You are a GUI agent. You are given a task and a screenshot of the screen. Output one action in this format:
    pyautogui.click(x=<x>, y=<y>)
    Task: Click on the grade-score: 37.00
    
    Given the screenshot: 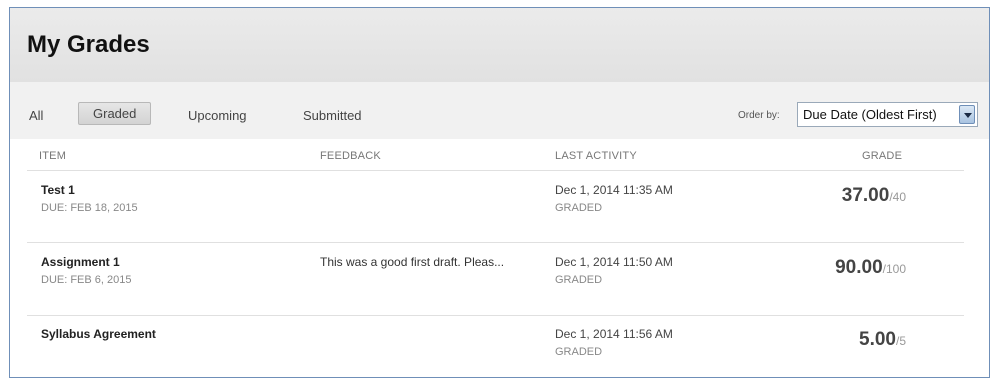 What is the action you would take?
    pyautogui.click(x=865, y=195)
    